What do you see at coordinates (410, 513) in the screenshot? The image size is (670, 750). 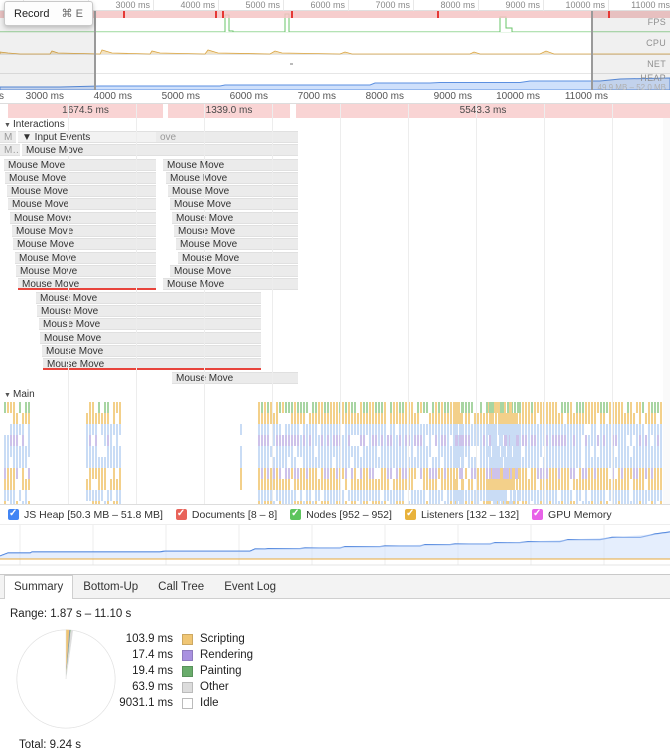 I see `checkbox-checked-icon` at bounding box center [410, 513].